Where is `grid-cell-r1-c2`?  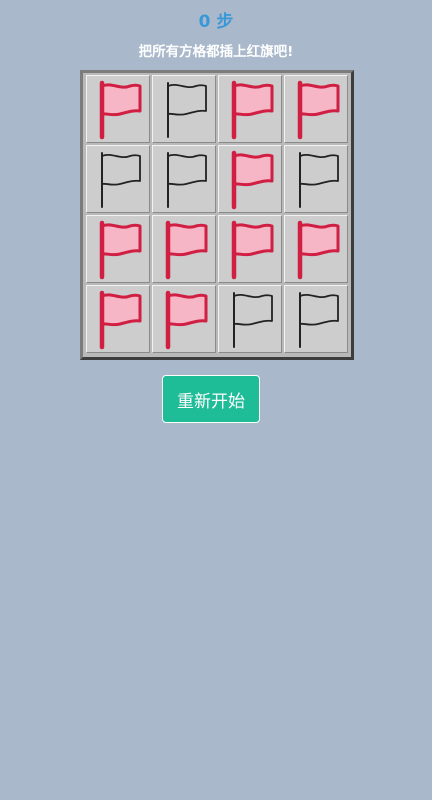 grid-cell-r1-c2 is located at coordinates (184, 109).